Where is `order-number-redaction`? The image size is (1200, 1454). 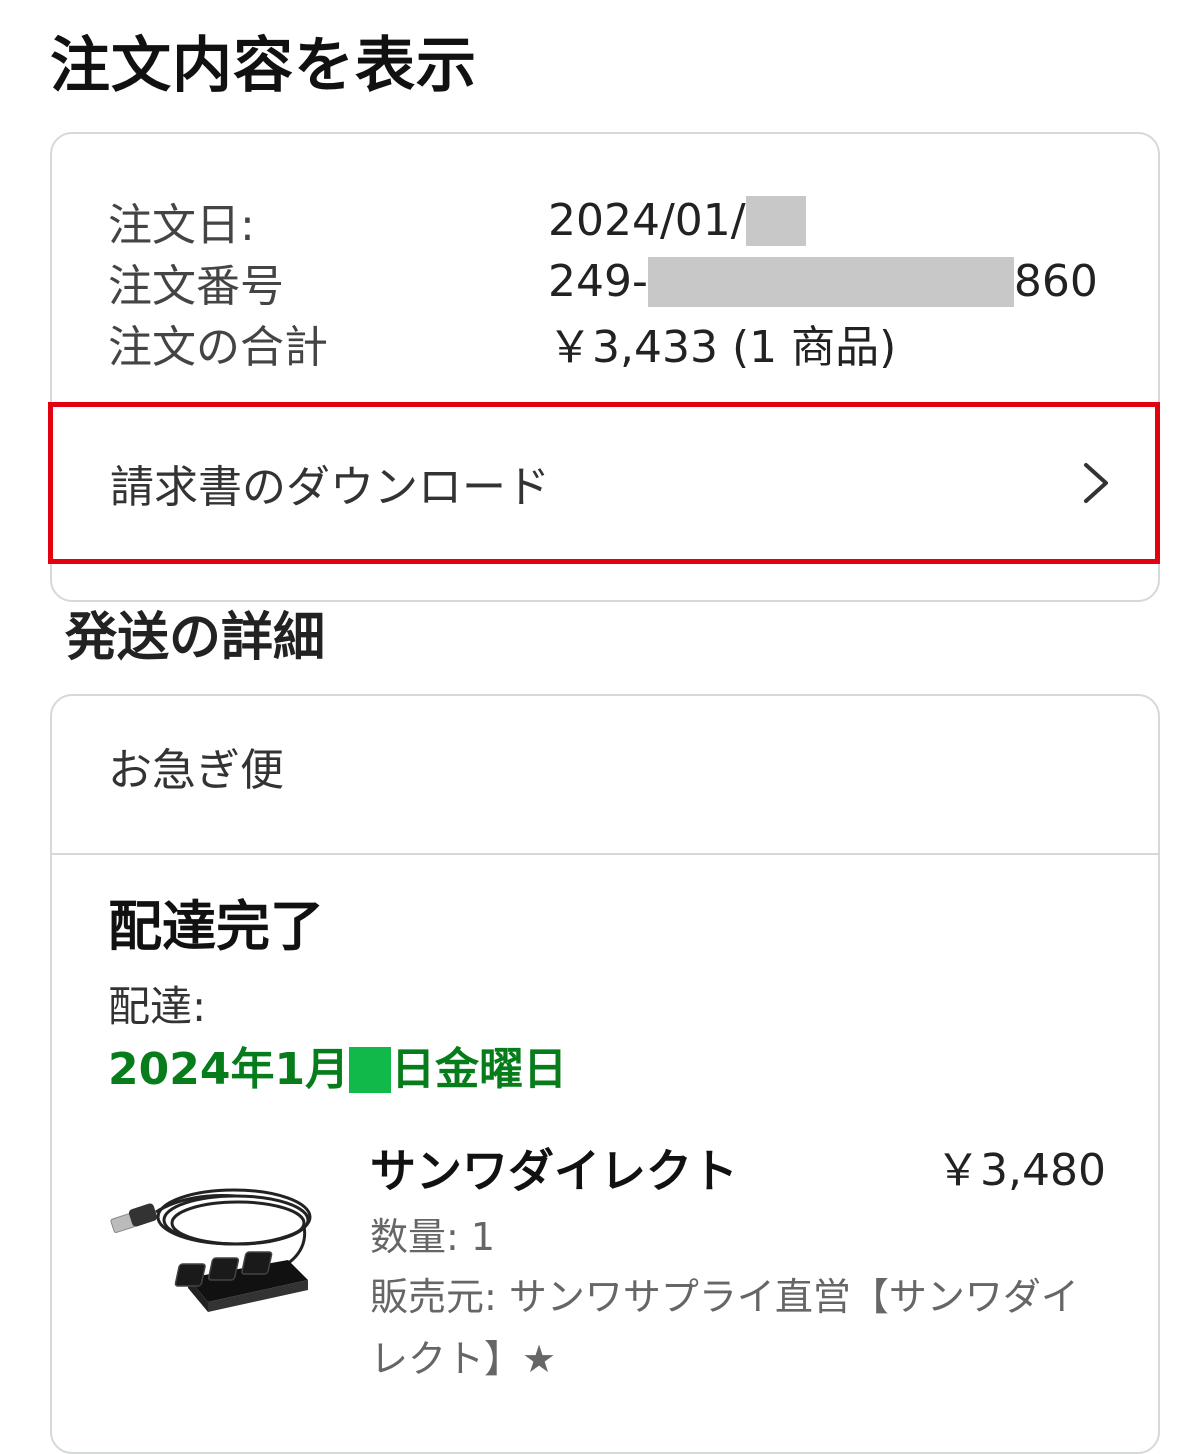 order-number-redaction is located at coordinates (830, 281).